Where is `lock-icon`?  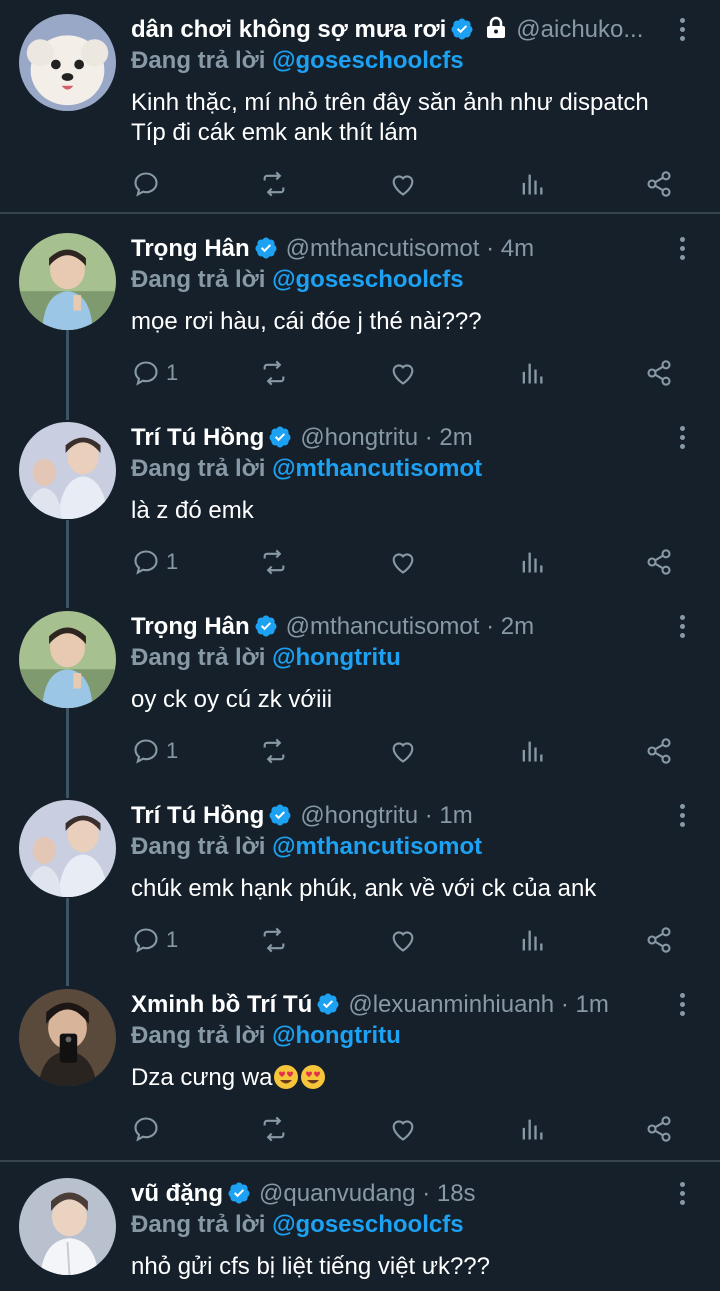 lock-icon is located at coordinates (496, 27).